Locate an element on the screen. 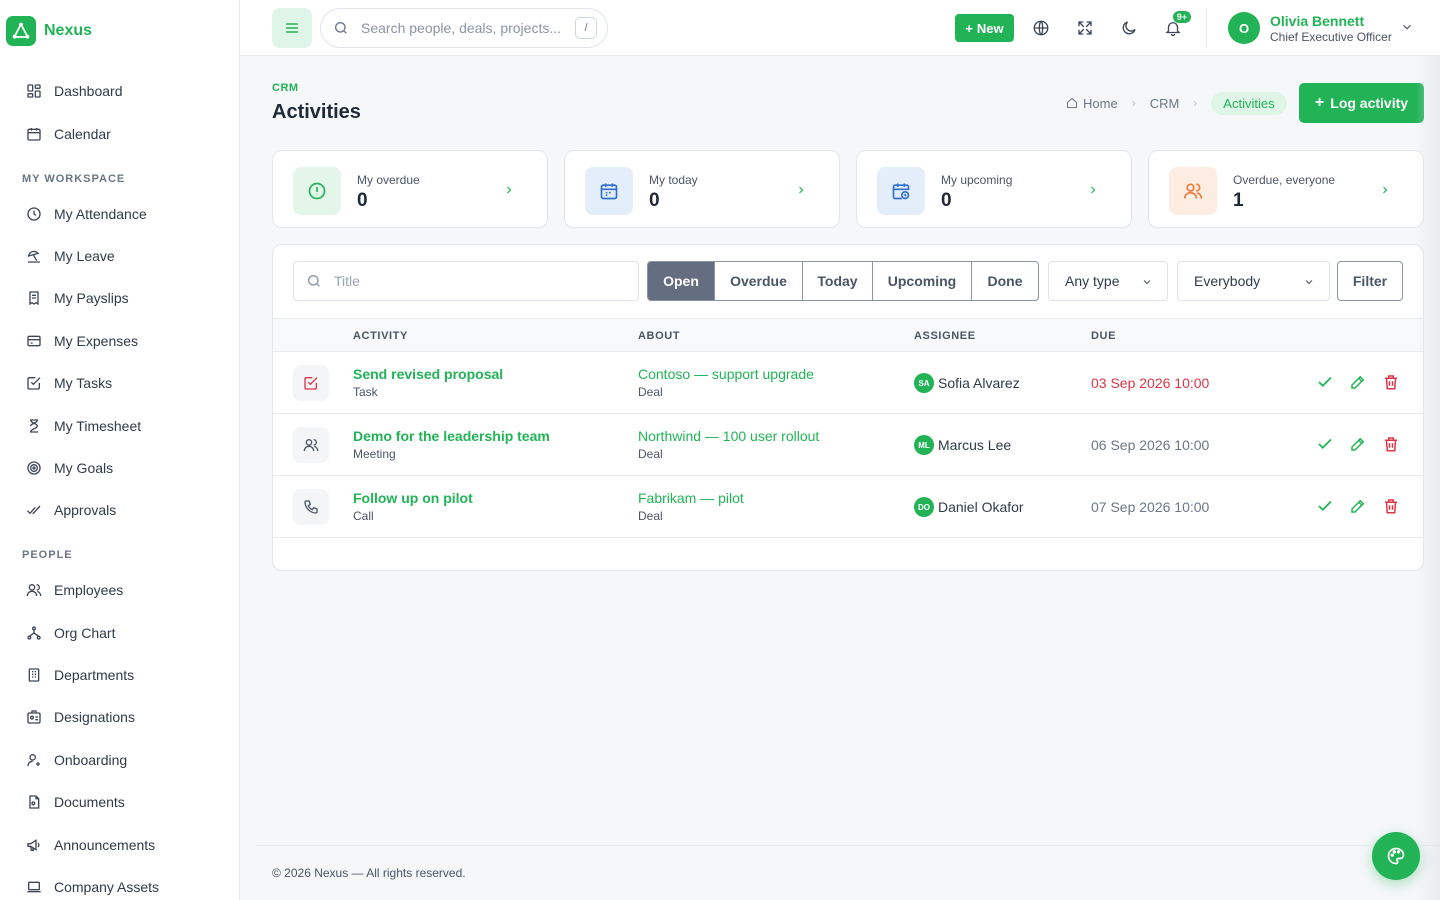 This screenshot has width=1440, height=900. search-input is located at coordinates (461, 28).